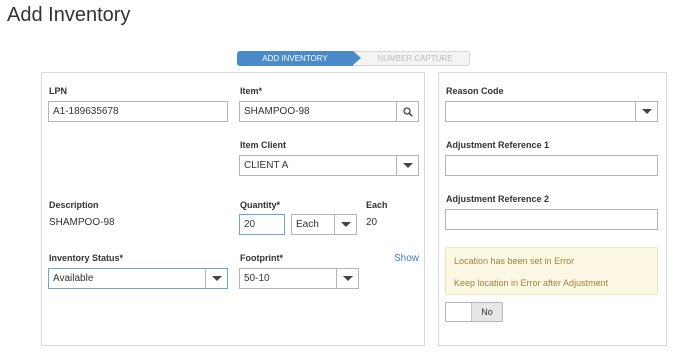 Image resolution: width=678 pixels, height=356 pixels. Describe the element at coordinates (406, 258) in the screenshot. I see `footprint-show-link: Show` at that location.